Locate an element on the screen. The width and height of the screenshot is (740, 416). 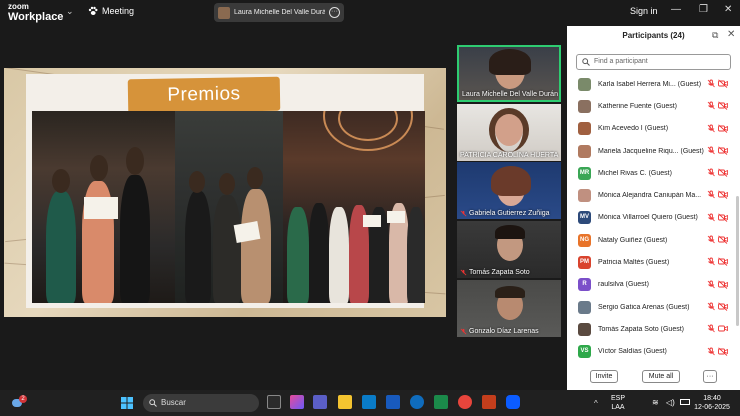
file-explorer-icon is located at coordinates (345, 402).